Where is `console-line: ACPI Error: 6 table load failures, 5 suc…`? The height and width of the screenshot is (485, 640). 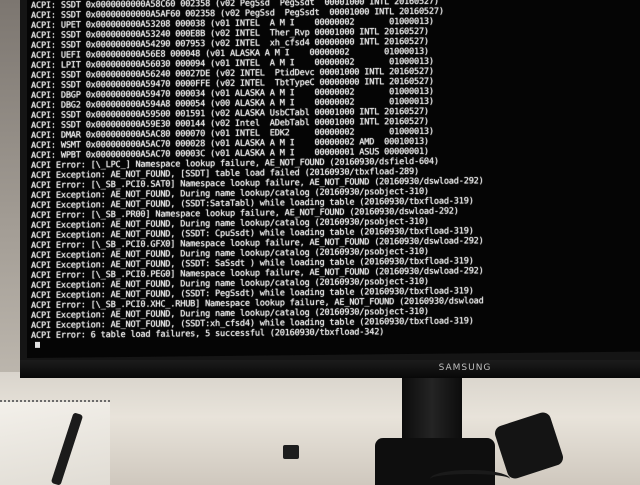 console-line: ACPI Error: 6 table load failures, 5 suc… is located at coordinates (208, 334).